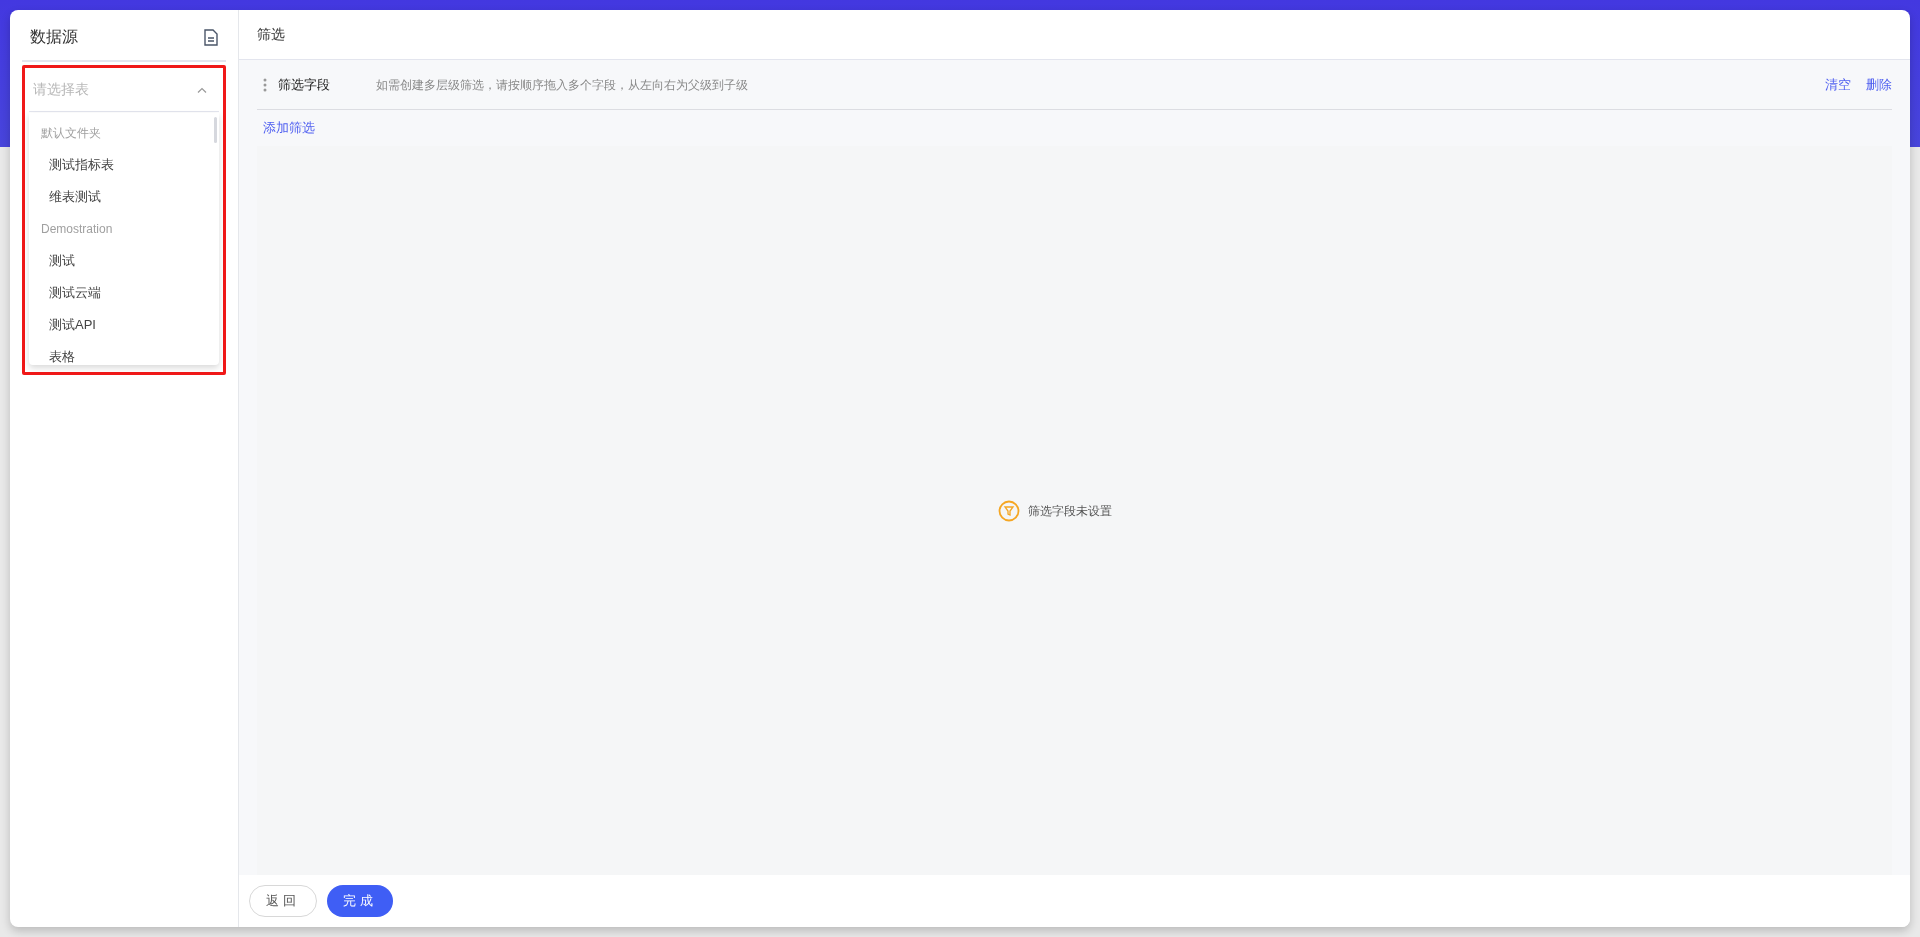 Image resolution: width=1920 pixels, height=937 pixels. Describe the element at coordinates (119, 261) in the screenshot. I see `dropdown-item: 测试` at that location.